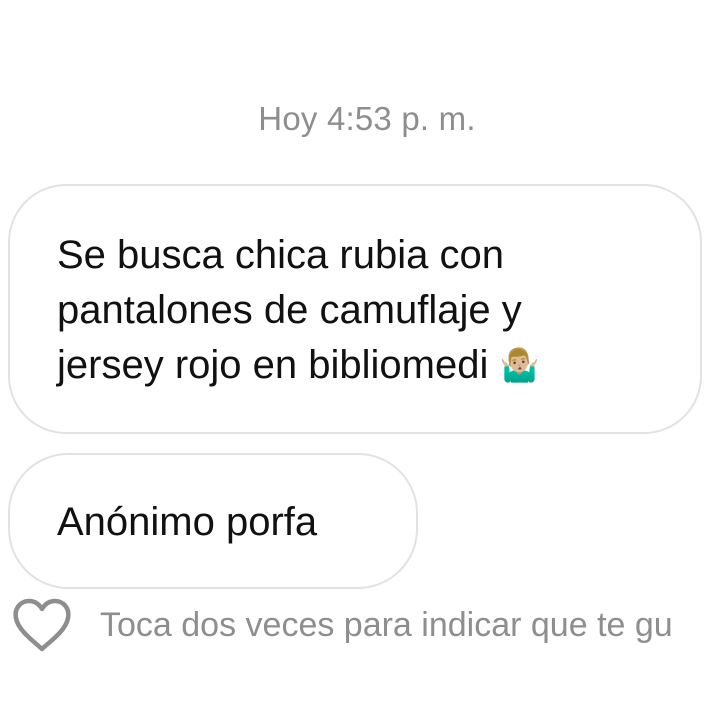 This screenshot has height=704, width=704. I want to click on message-bubble: Anónimo porfa, so click(213, 521).